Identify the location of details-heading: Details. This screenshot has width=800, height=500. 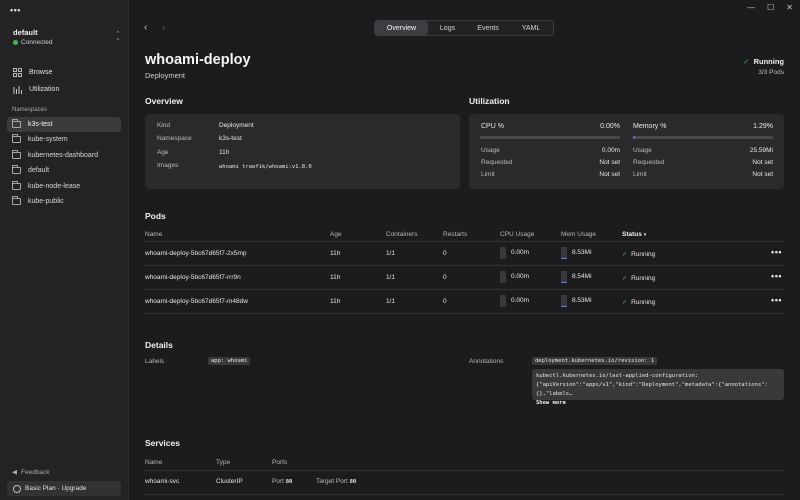
(159, 345).